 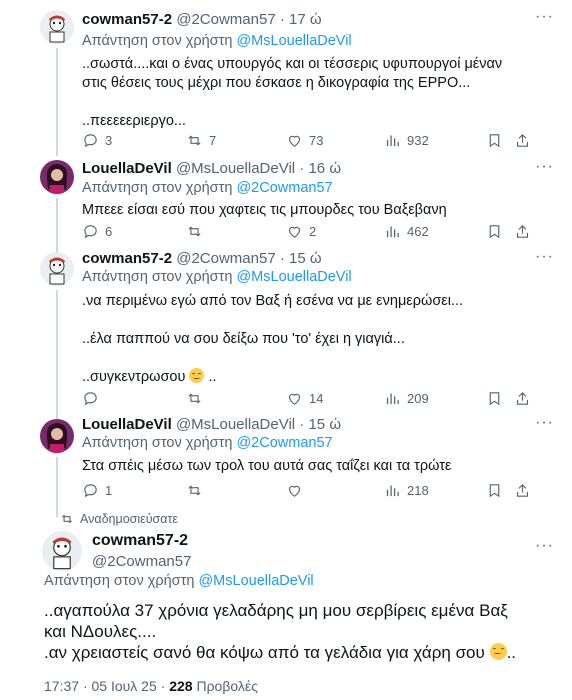 I want to click on like-action: 2, so click(x=301, y=231).